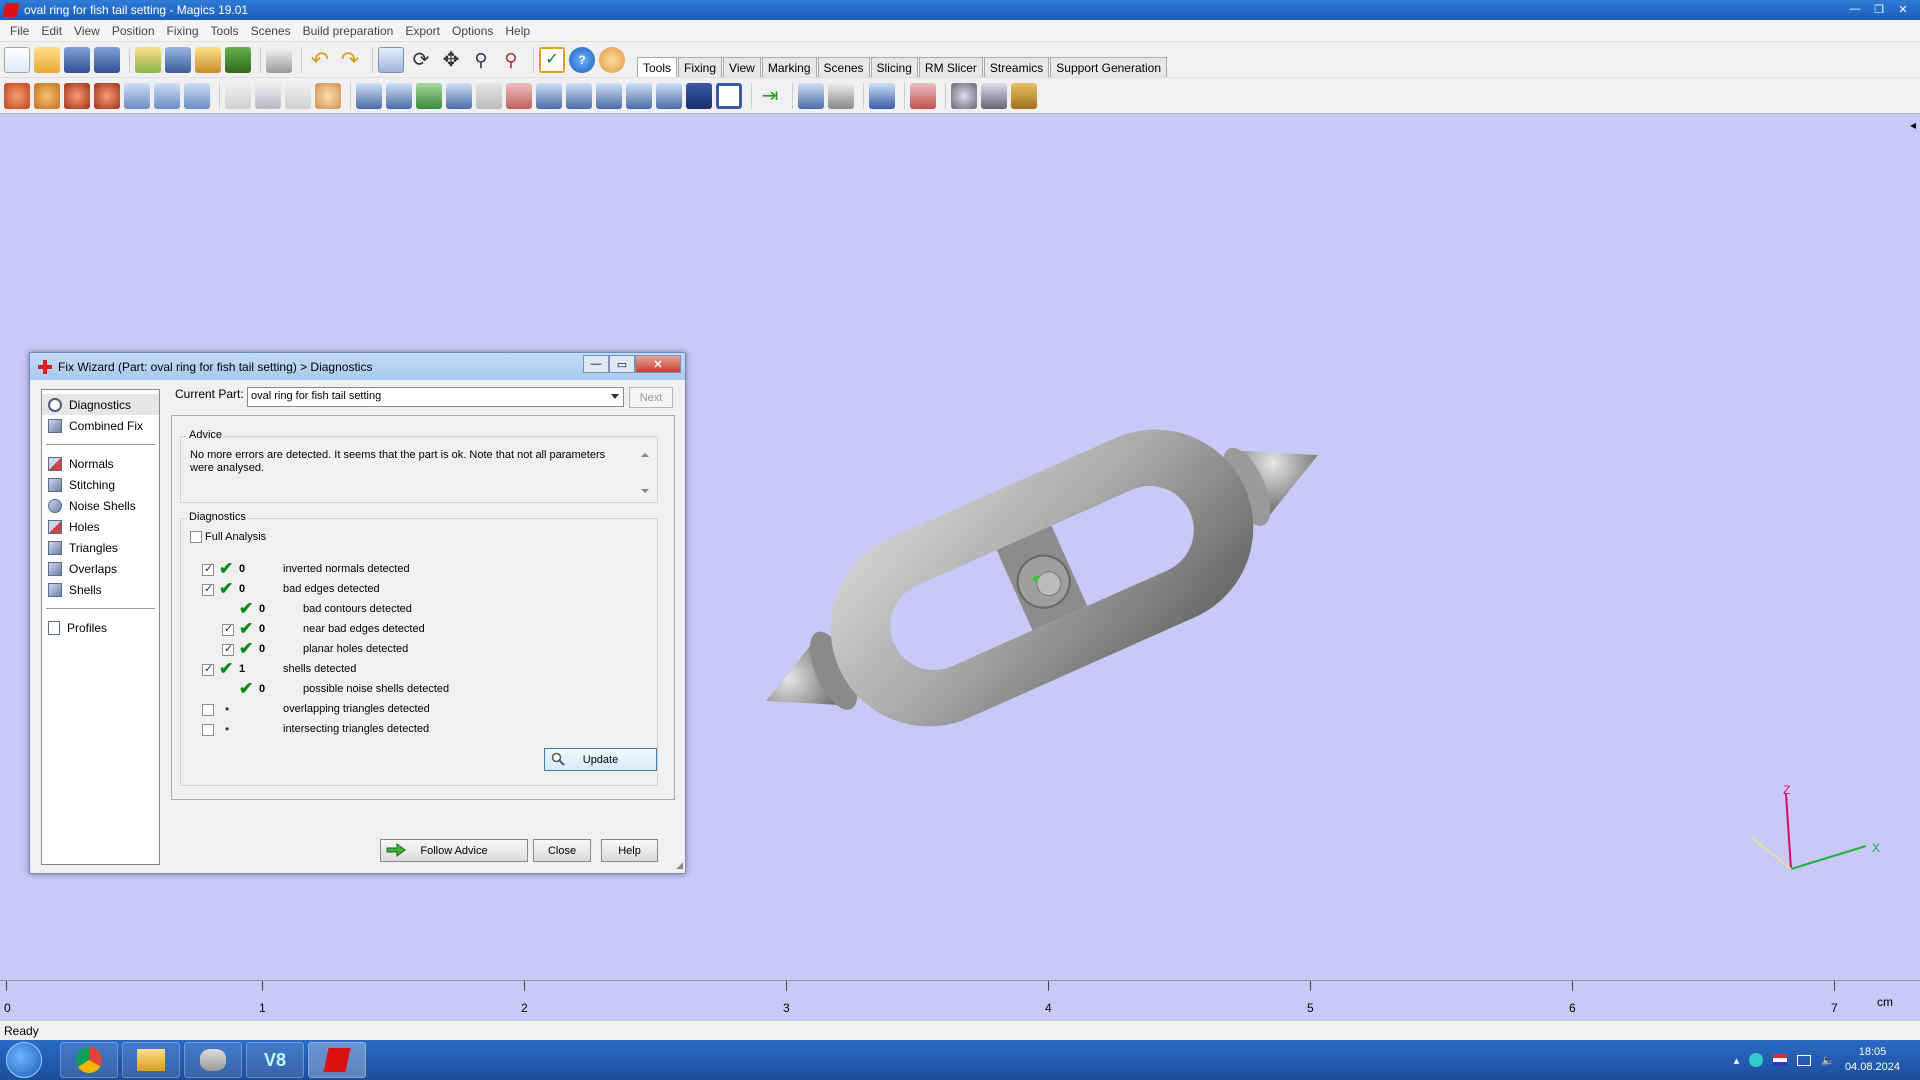 This screenshot has width=1920, height=1080. Describe the element at coordinates (742, 67) in the screenshot. I see `tab-view: View` at that location.